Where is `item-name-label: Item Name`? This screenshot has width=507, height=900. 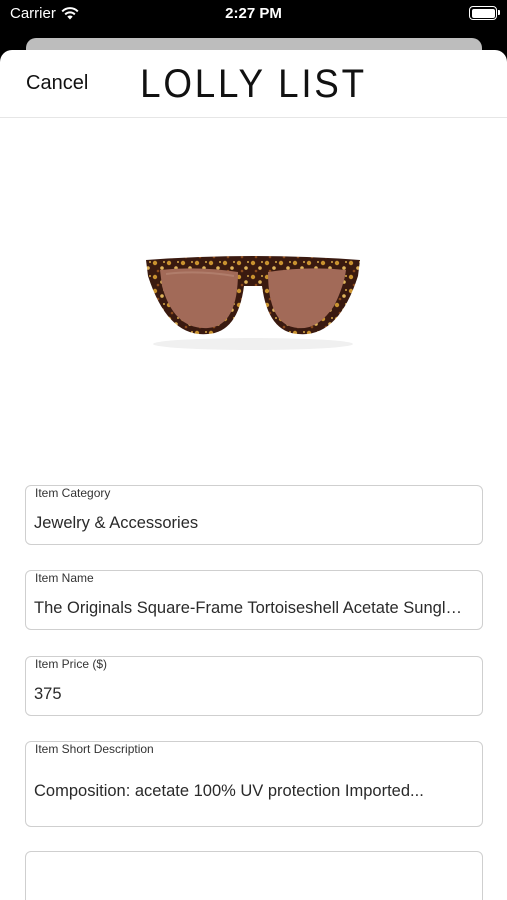
item-name-label: Item Name is located at coordinates (64, 578).